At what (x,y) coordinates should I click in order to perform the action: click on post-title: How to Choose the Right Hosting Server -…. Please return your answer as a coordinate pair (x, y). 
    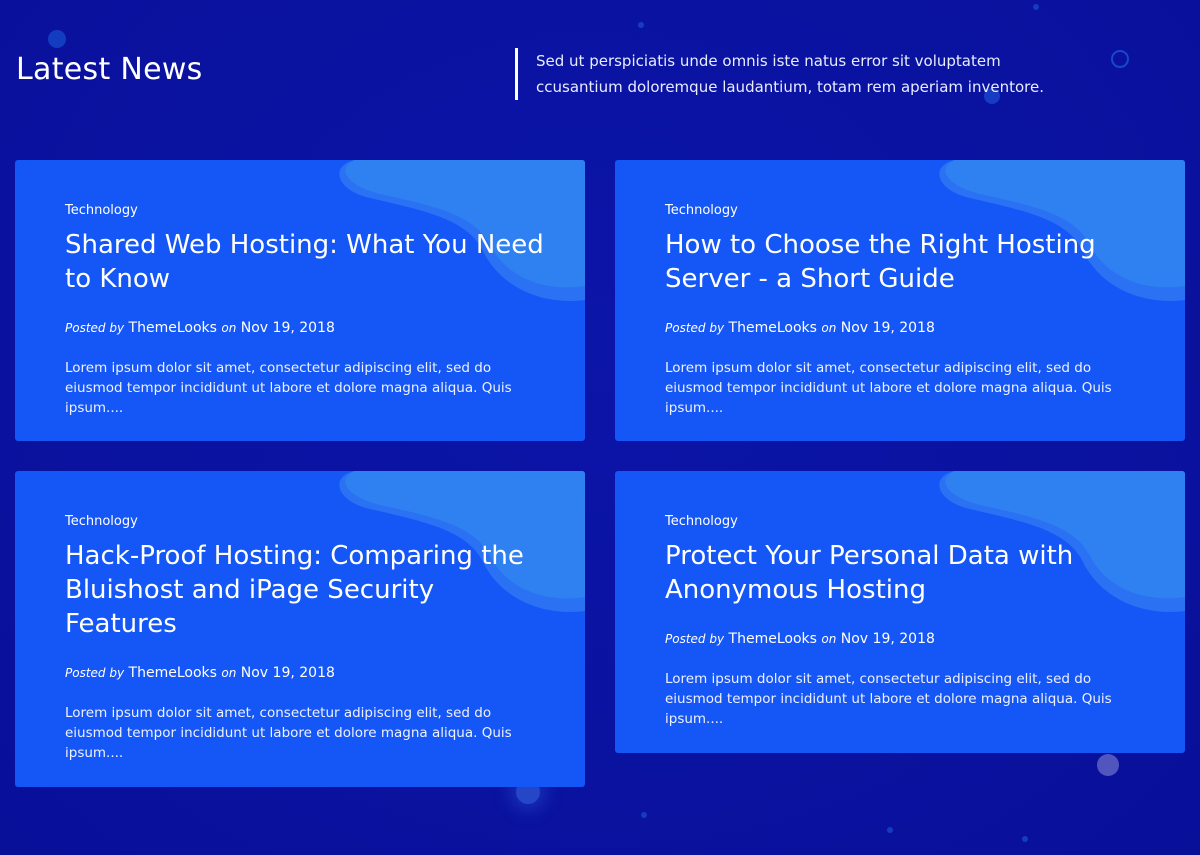
    Looking at the image, I should click on (905, 262).